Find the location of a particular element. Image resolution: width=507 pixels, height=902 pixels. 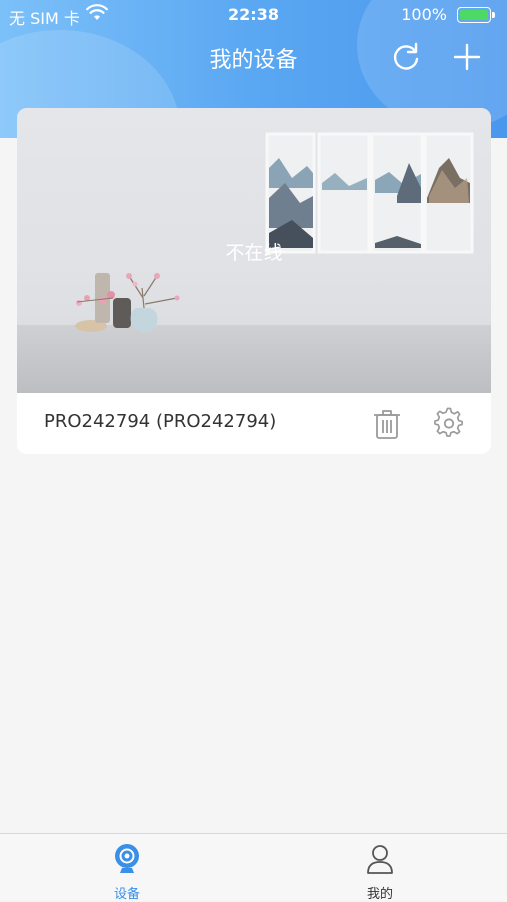

battery-tip is located at coordinates (493, 15).